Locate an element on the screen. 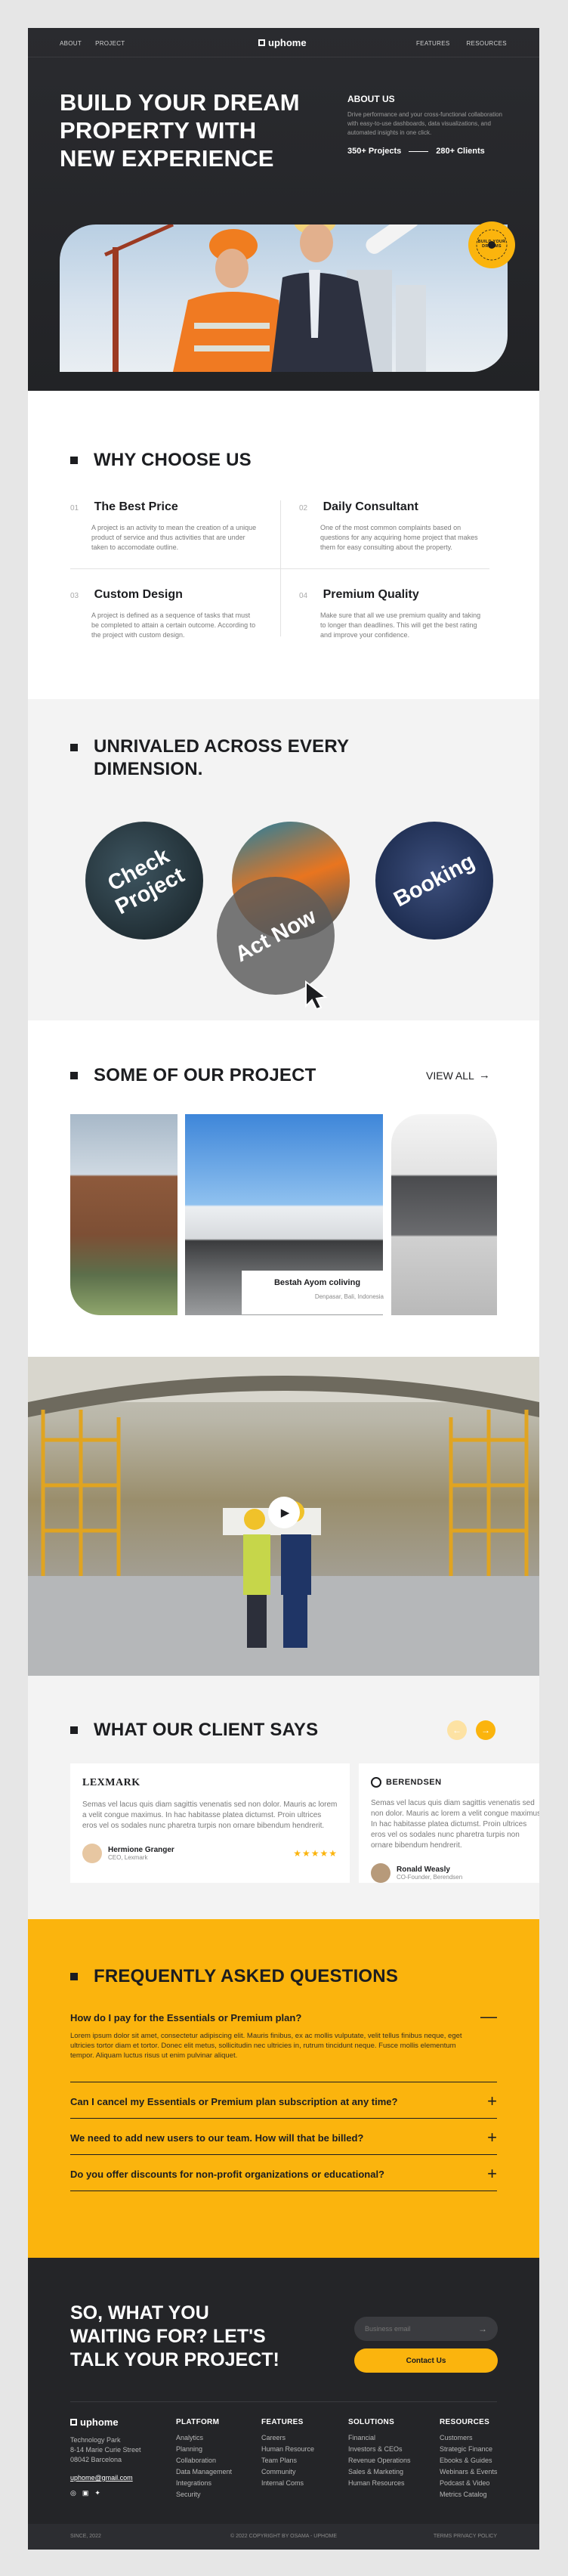  next-button: → is located at coordinates (485, 1730).